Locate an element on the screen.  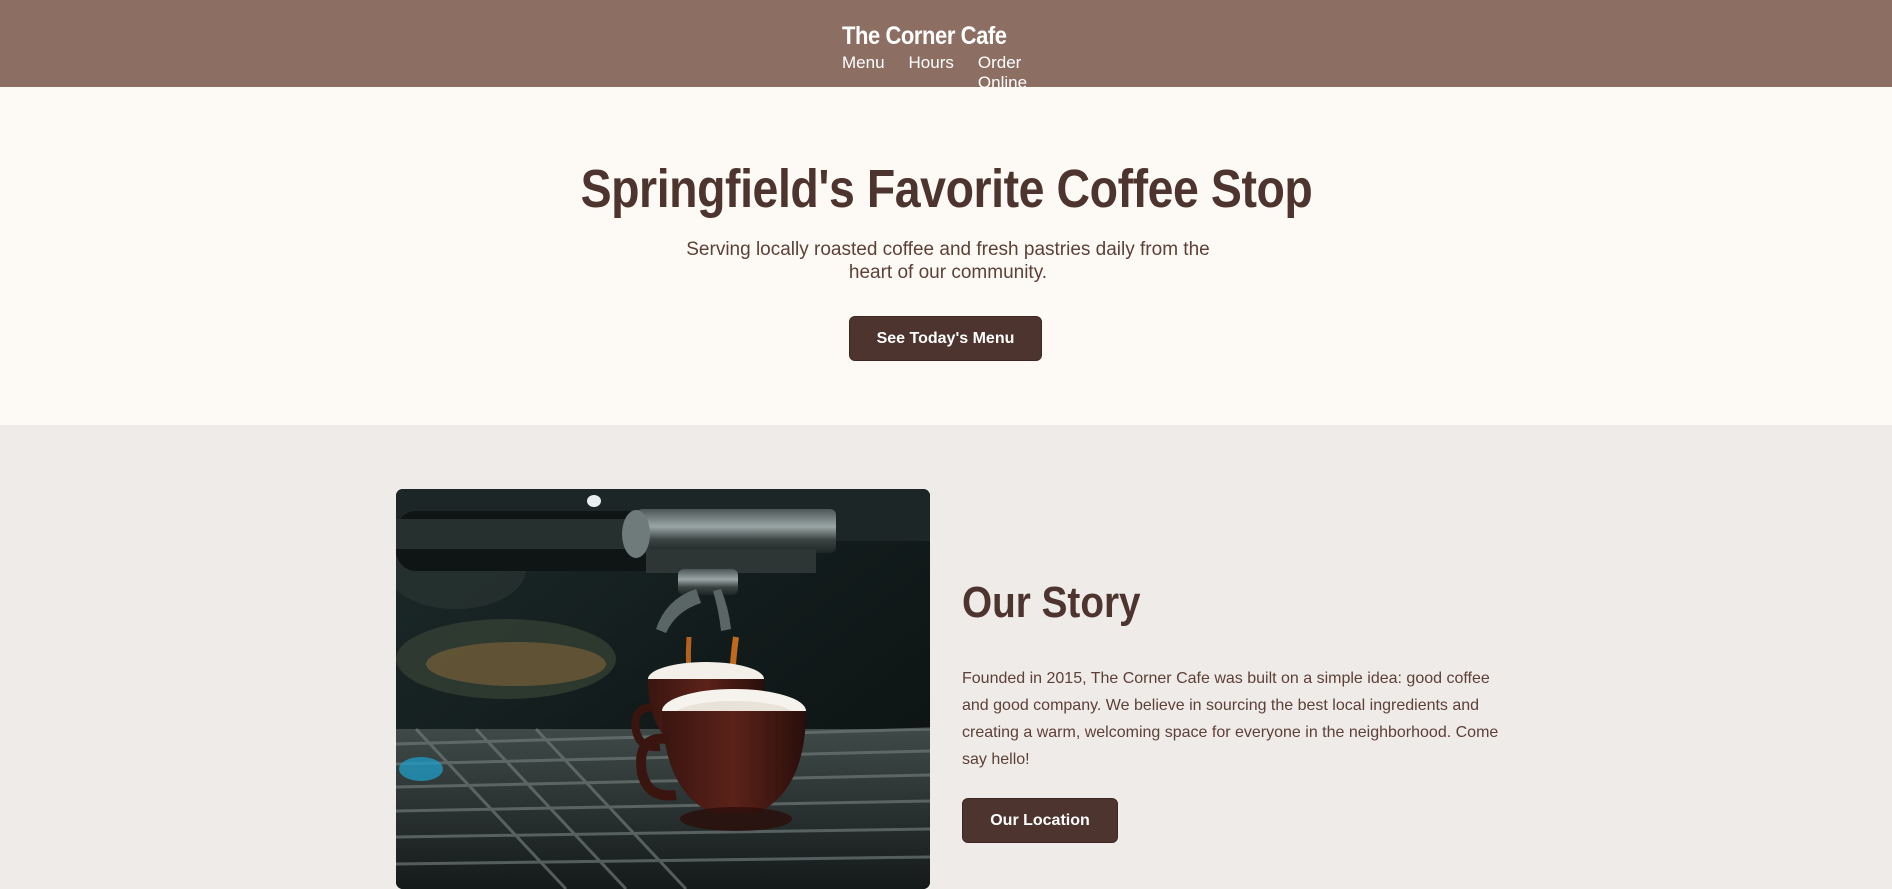
see-todays-menu-button: See Today's Menu is located at coordinates (945, 338).